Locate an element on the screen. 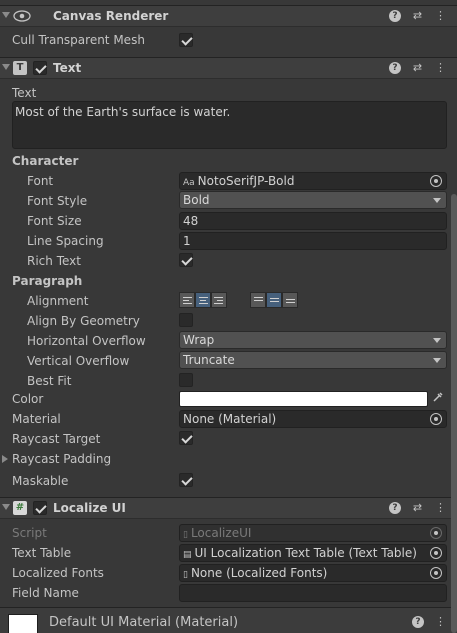 The image size is (457, 633). align-top-icon is located at coordinates (258, 300).